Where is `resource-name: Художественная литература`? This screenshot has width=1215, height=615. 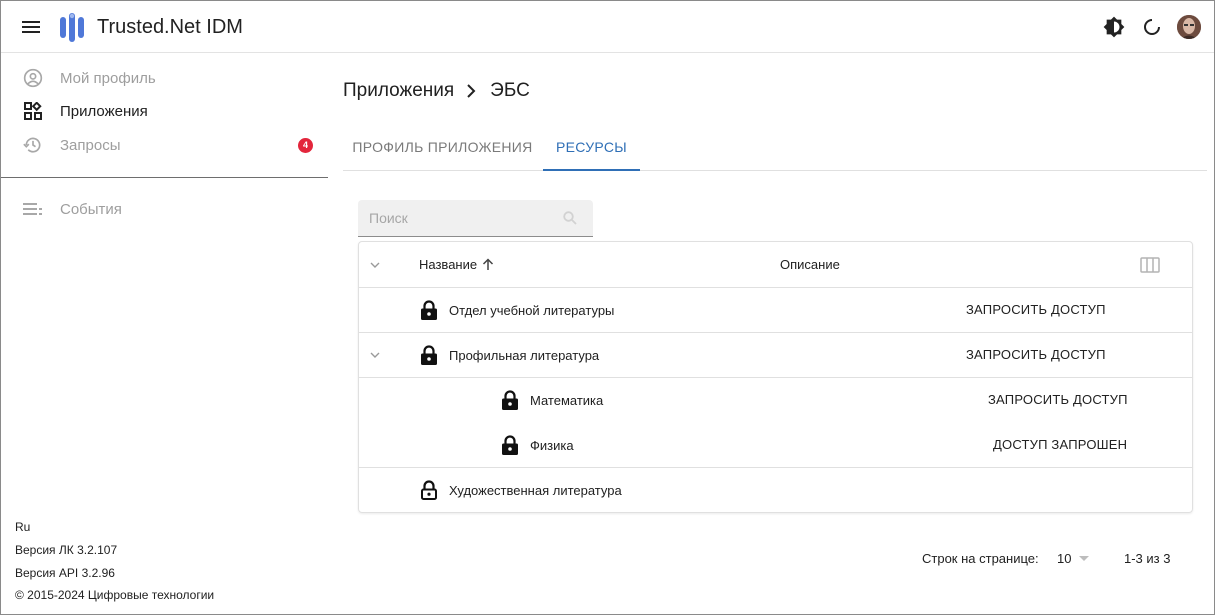 resource-name: Художественная литература is located at coordinates (535, 490).